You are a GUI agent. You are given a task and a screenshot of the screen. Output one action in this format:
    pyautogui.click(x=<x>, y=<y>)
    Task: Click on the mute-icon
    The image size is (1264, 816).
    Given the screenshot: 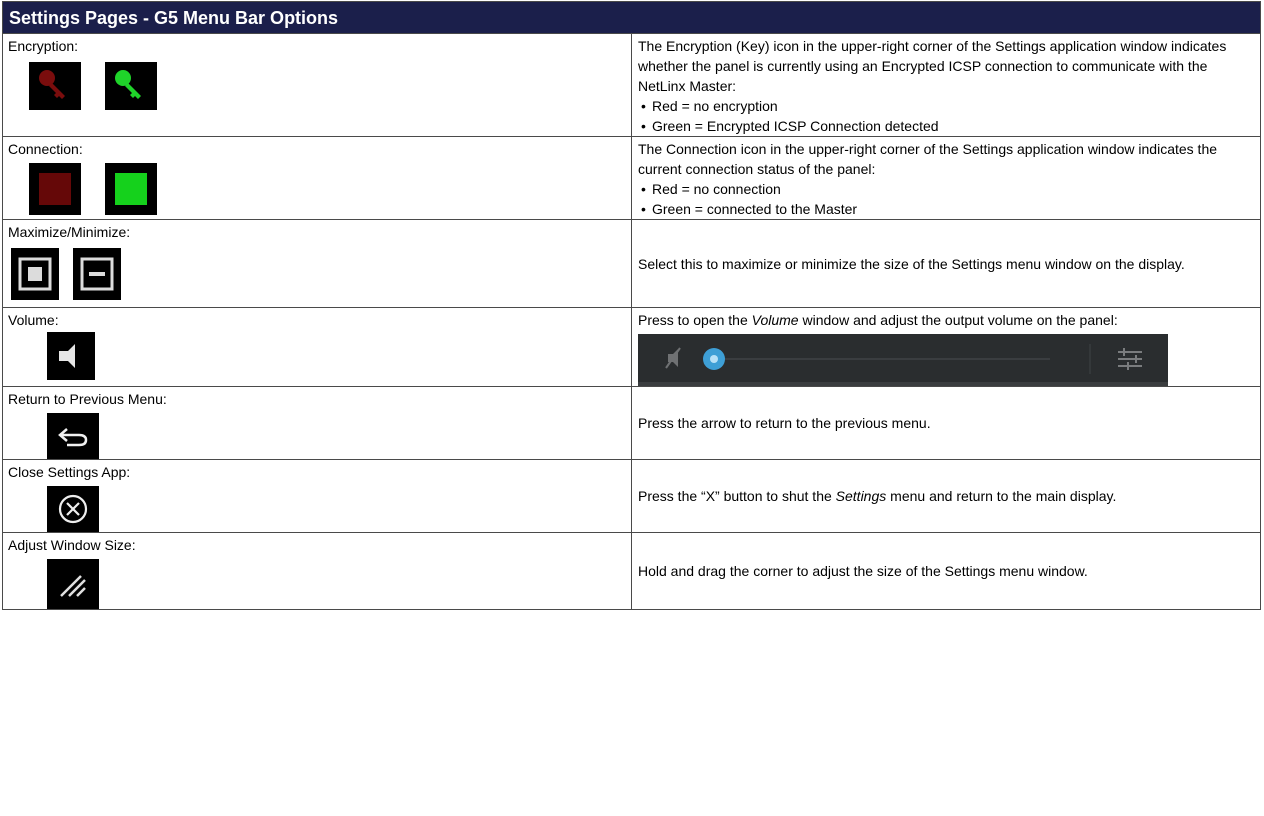 What is the action you would take?
    pyautogui.click(x=673, y=358)
    